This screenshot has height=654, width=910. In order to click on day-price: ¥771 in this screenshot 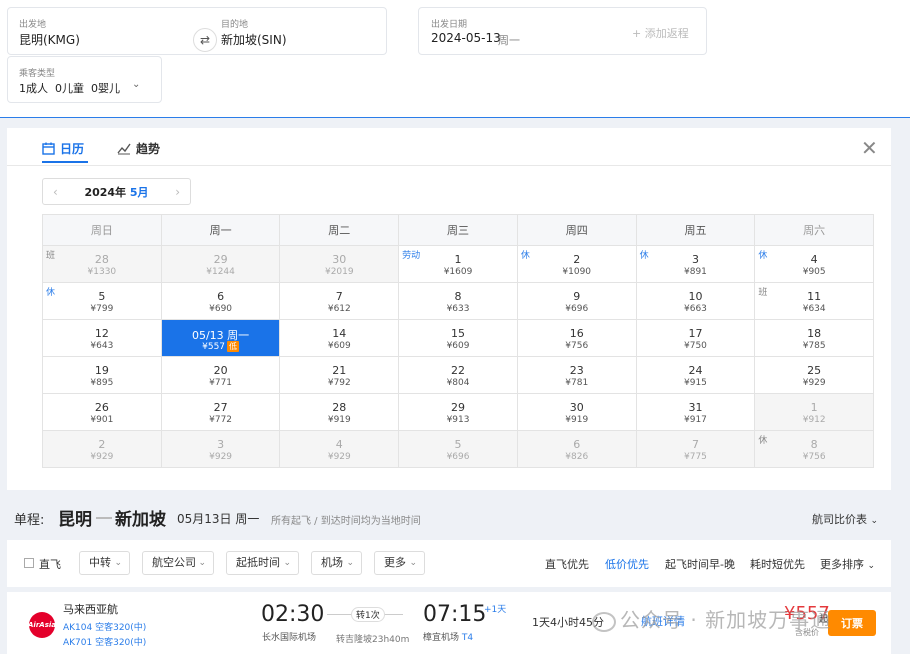, I will do `click(221, 383)`.